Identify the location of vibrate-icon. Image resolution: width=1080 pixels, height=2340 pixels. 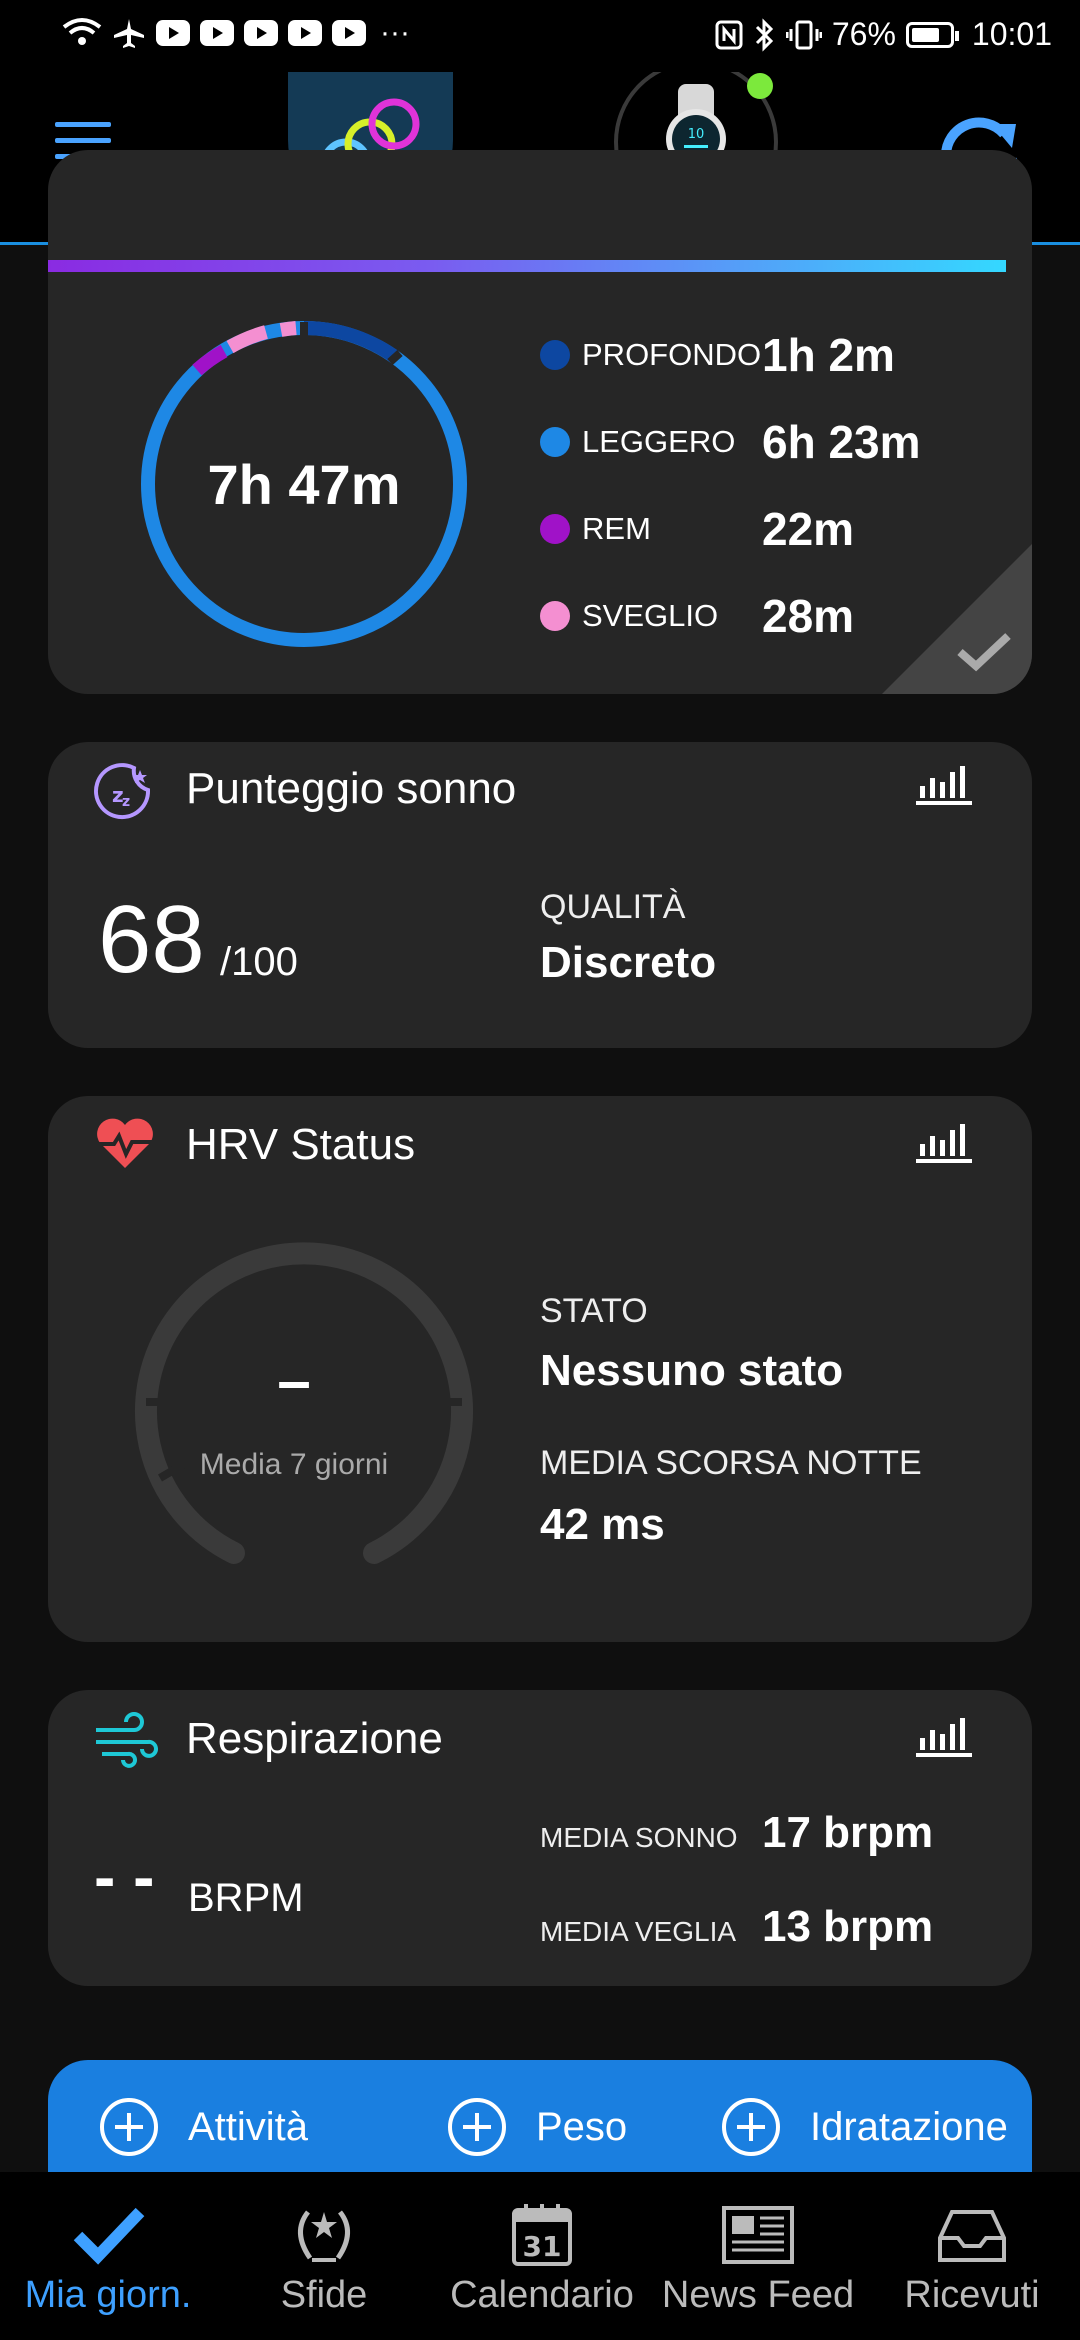
(803, 34).